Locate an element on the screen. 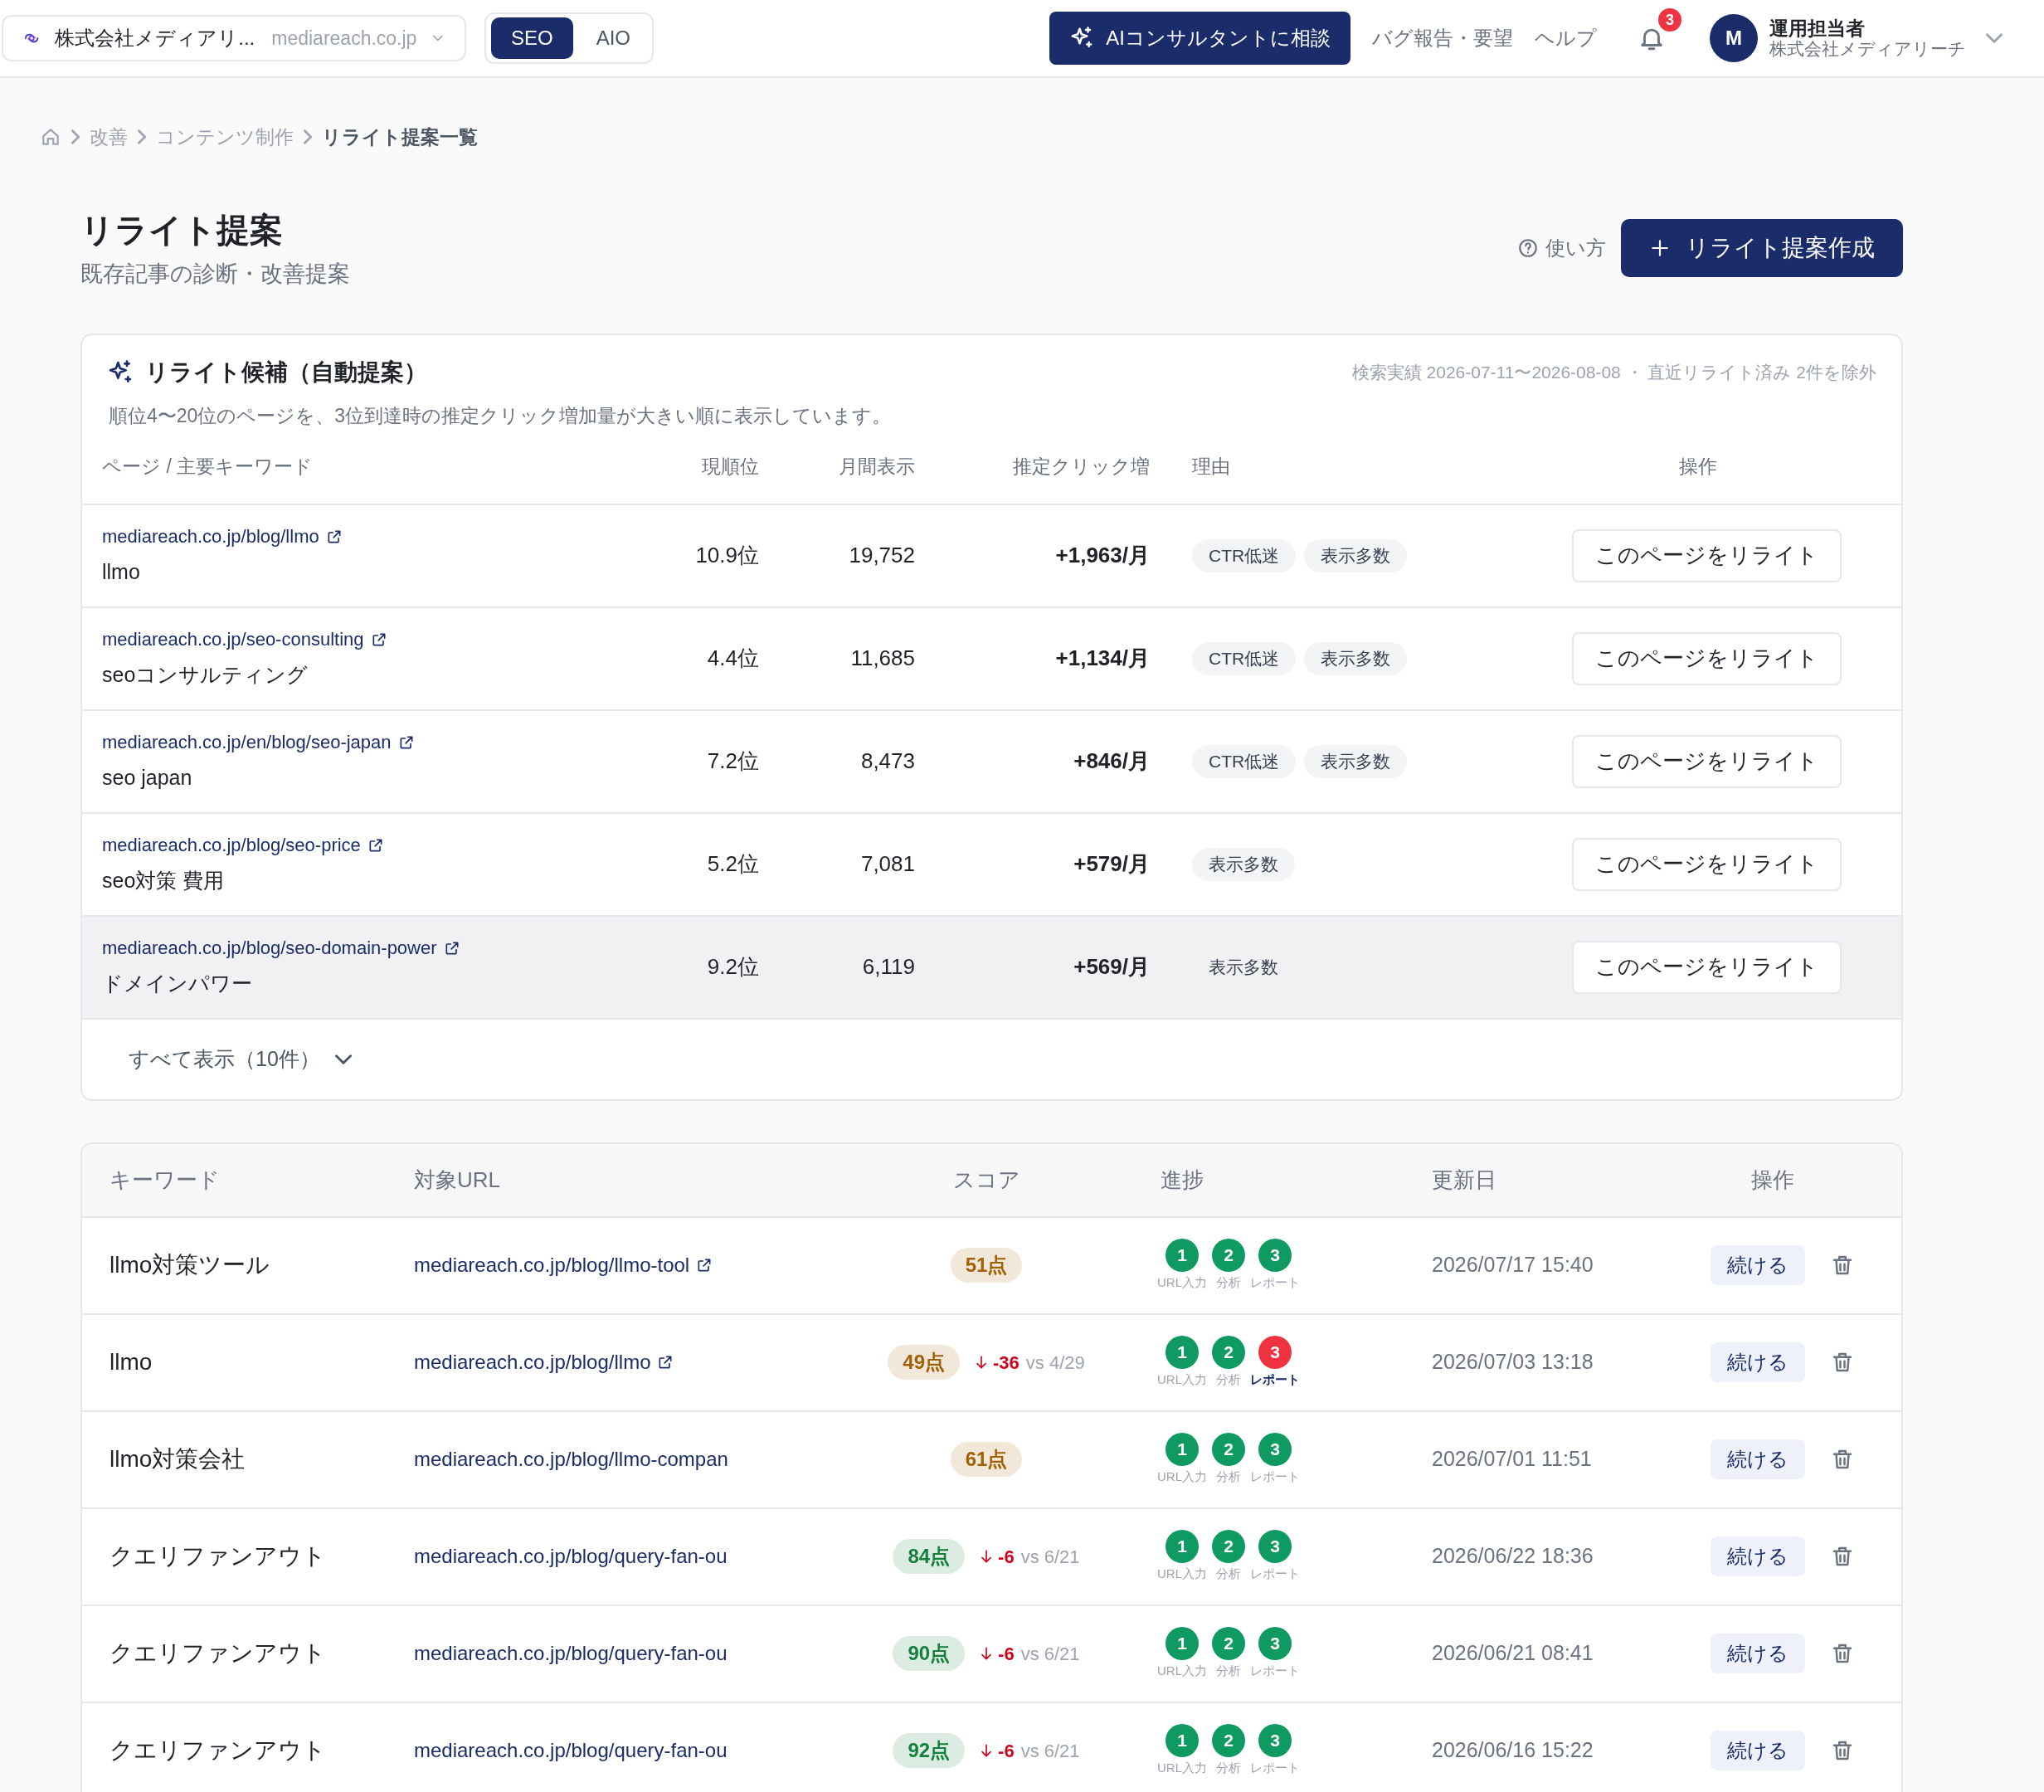  question-icon is located at coordinates (1528, 248).